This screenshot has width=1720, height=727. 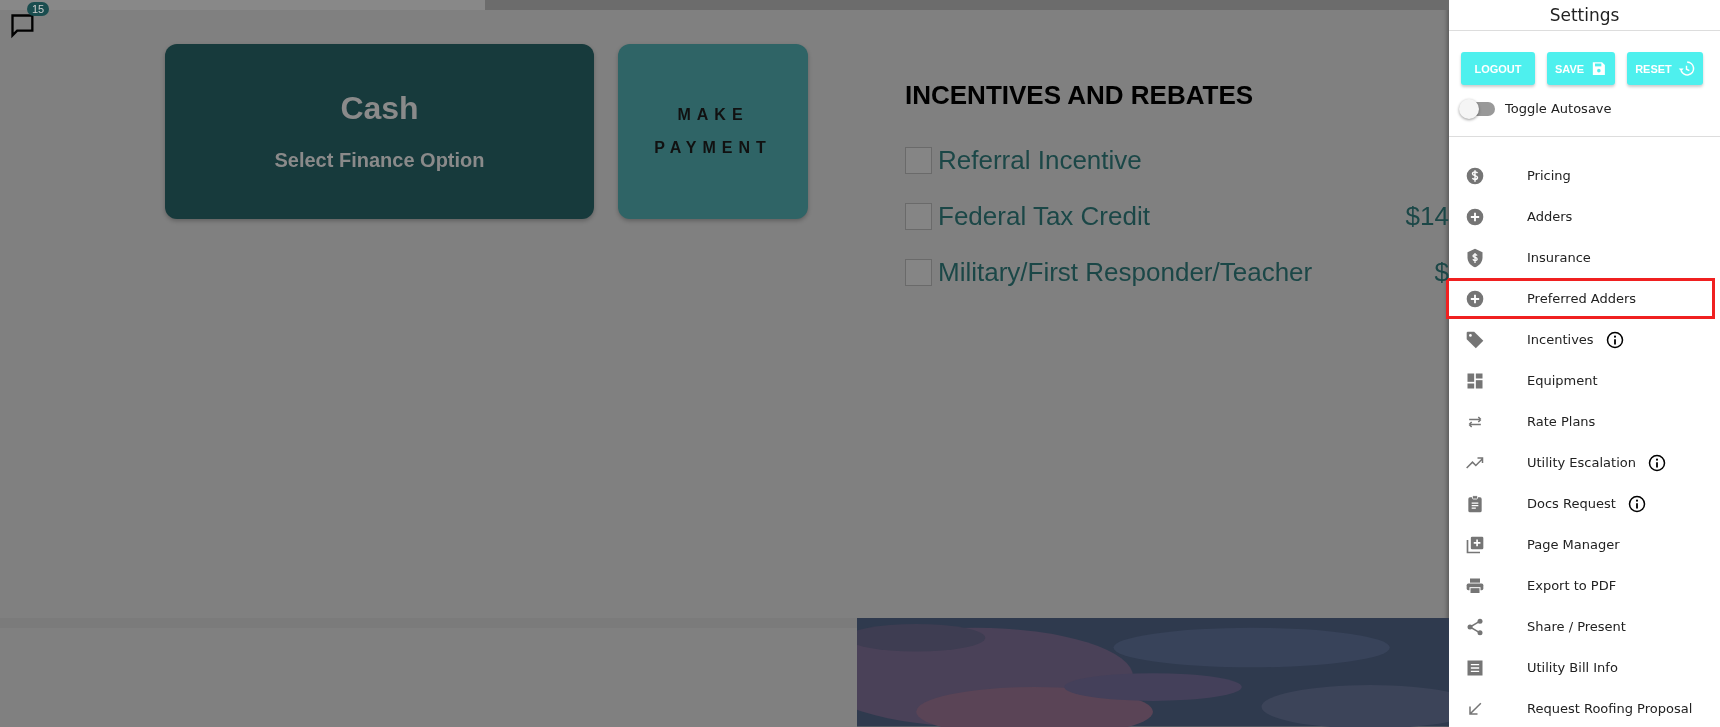 What do you see at coordinates (379, 161) in the screenshot?
I see `finance-subtitle: Select Finance Option` at bounding box center [379, 161].